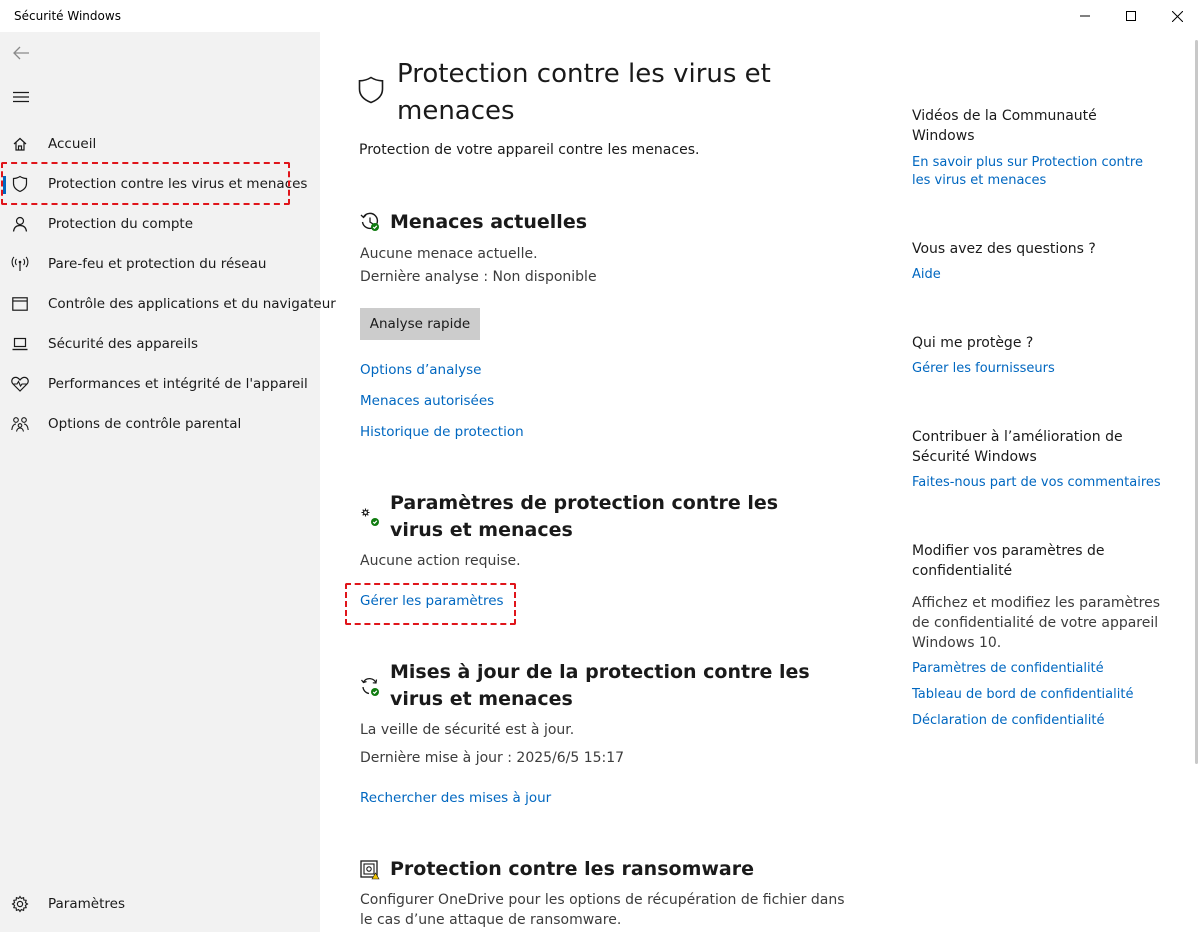 The image size is (1200, 932). What do you see at coordinates (973, 343) in the screenshot?
I see `who-protects-heading: Qui me protège ?` at bounding box center [973, 343].